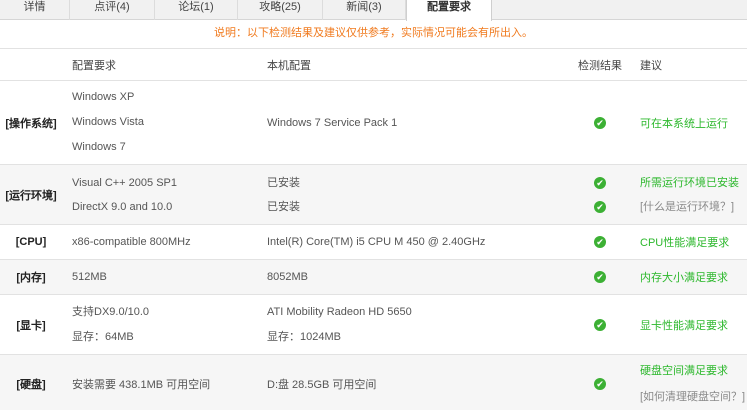 This screenshot has height=410, width=747. Describe the element at coordinates (196, 10) in the screenshot. I see `tab-forum: 论坛(1)` at that location.